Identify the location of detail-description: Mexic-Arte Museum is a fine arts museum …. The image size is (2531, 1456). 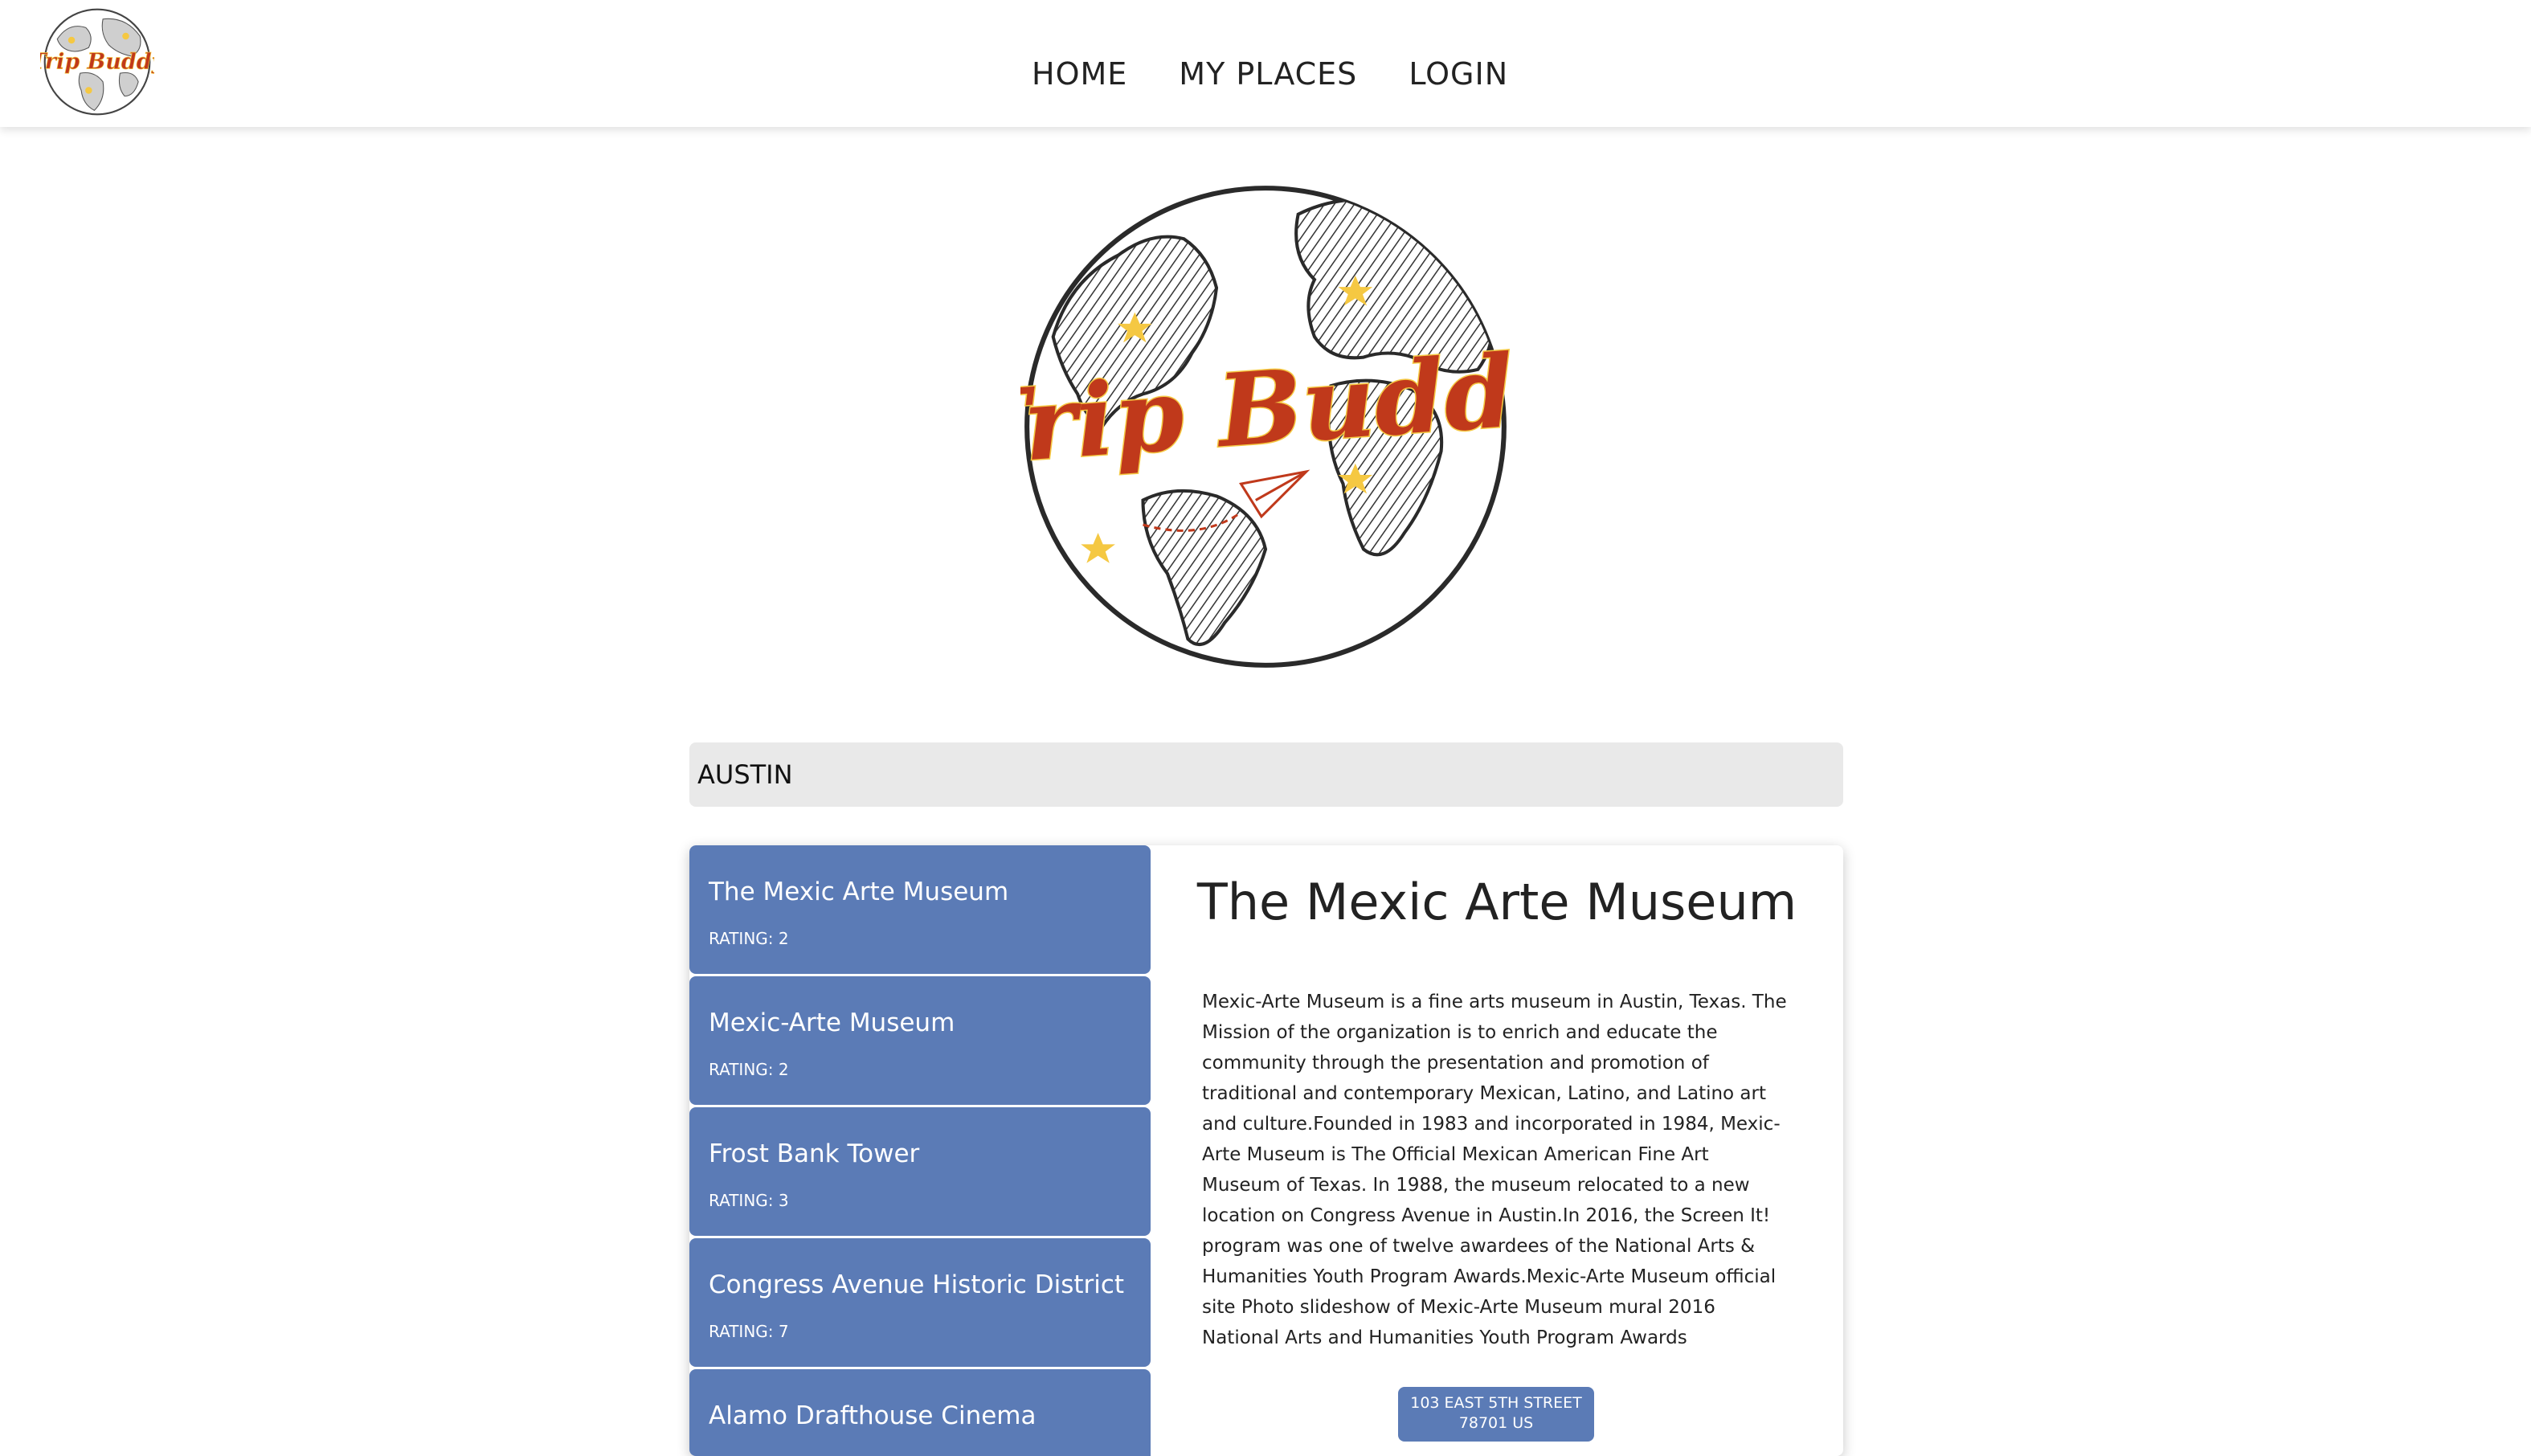
(1494, 1170).